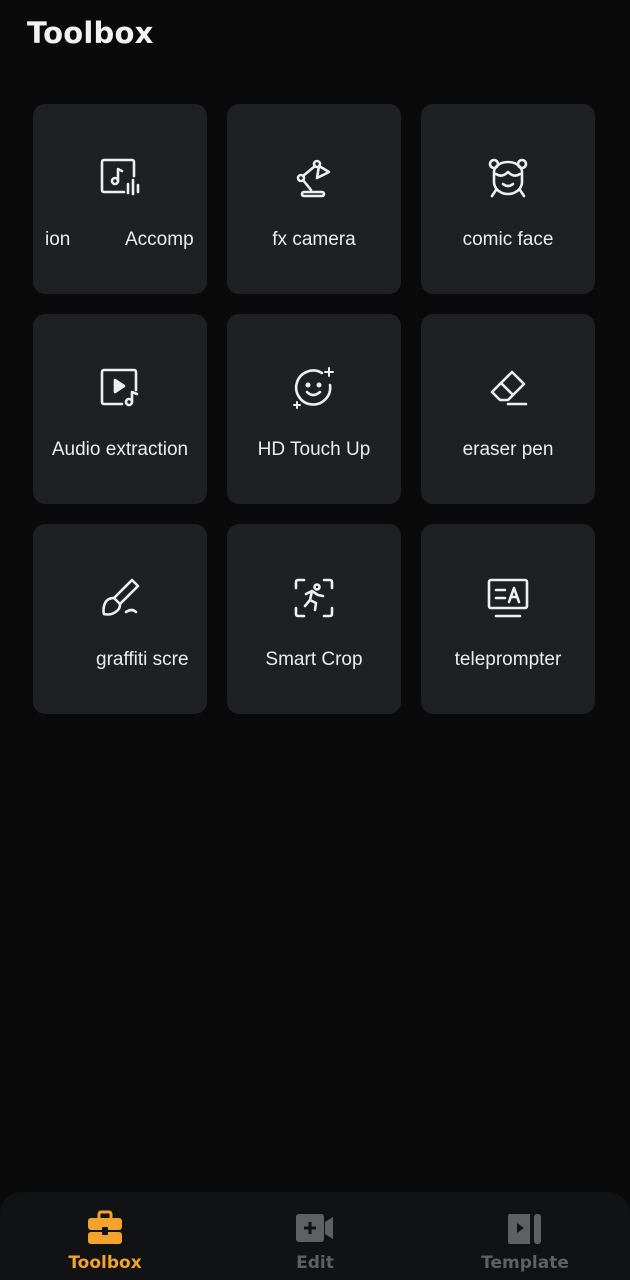  Describe the element at coordinates (313, 178) in the screenshot. I see `desk-lamp-icon` at that location.